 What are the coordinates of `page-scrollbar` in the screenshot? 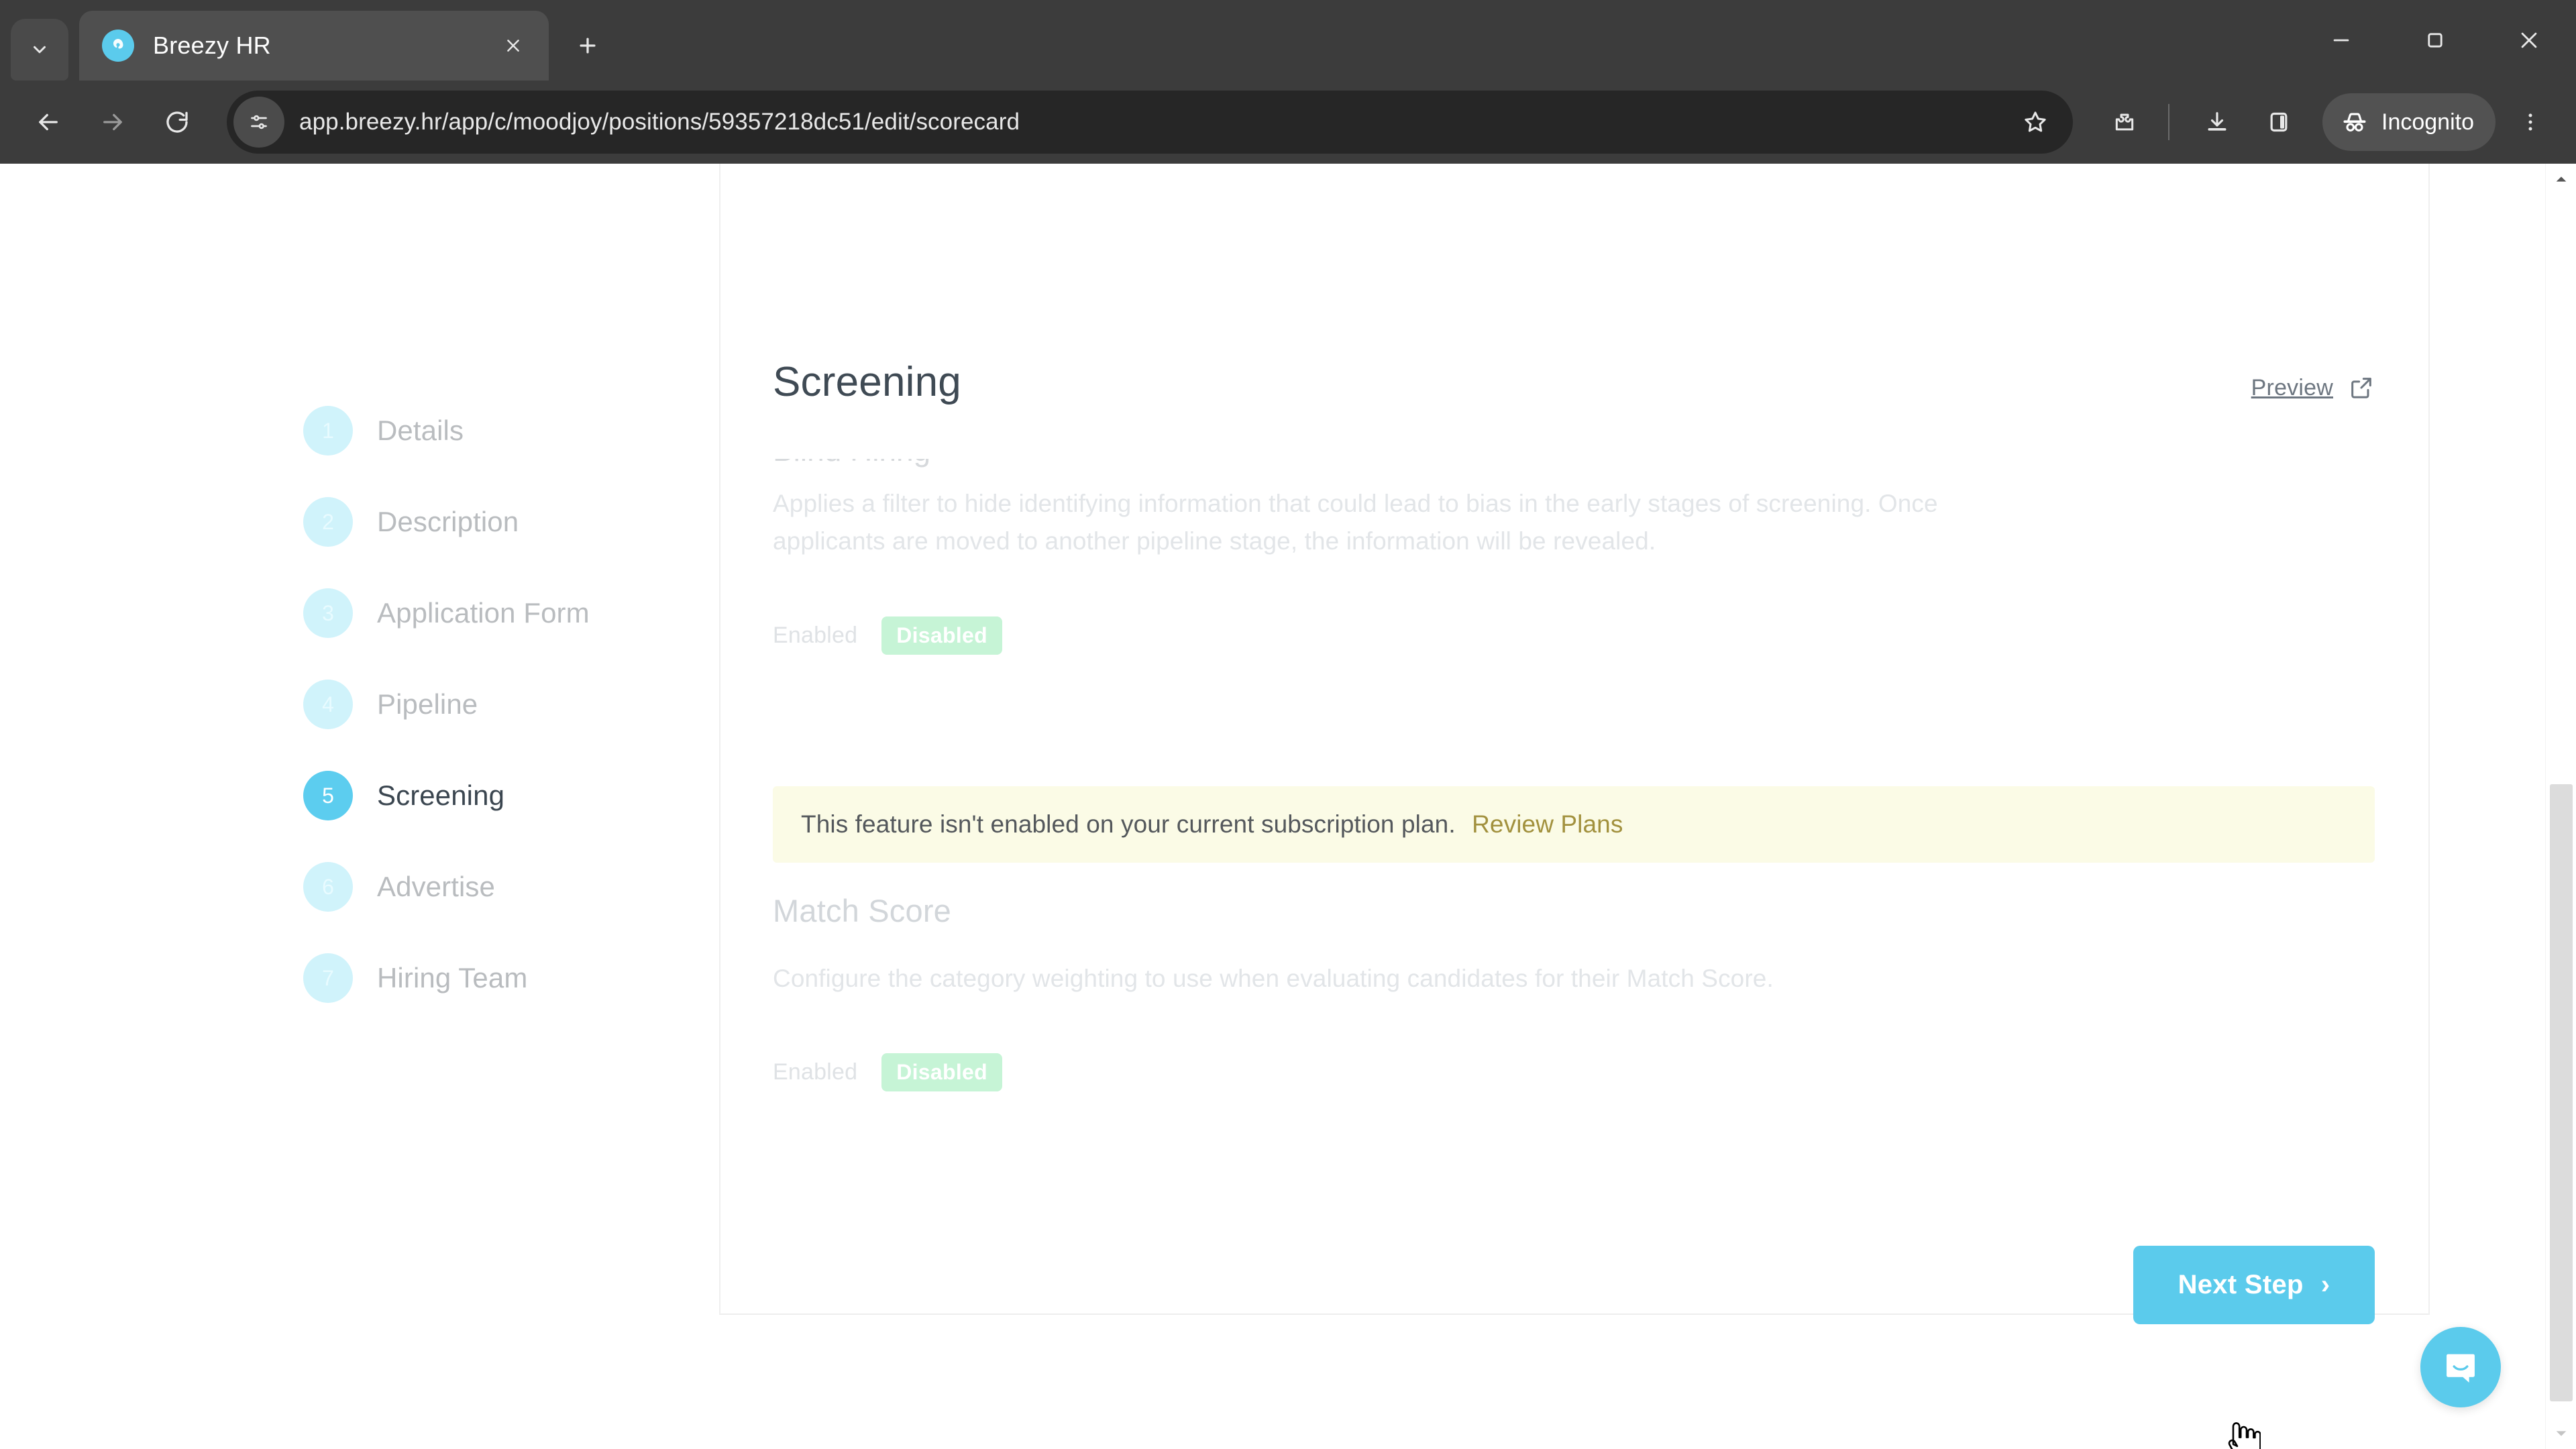 It's located at (2560, 806).